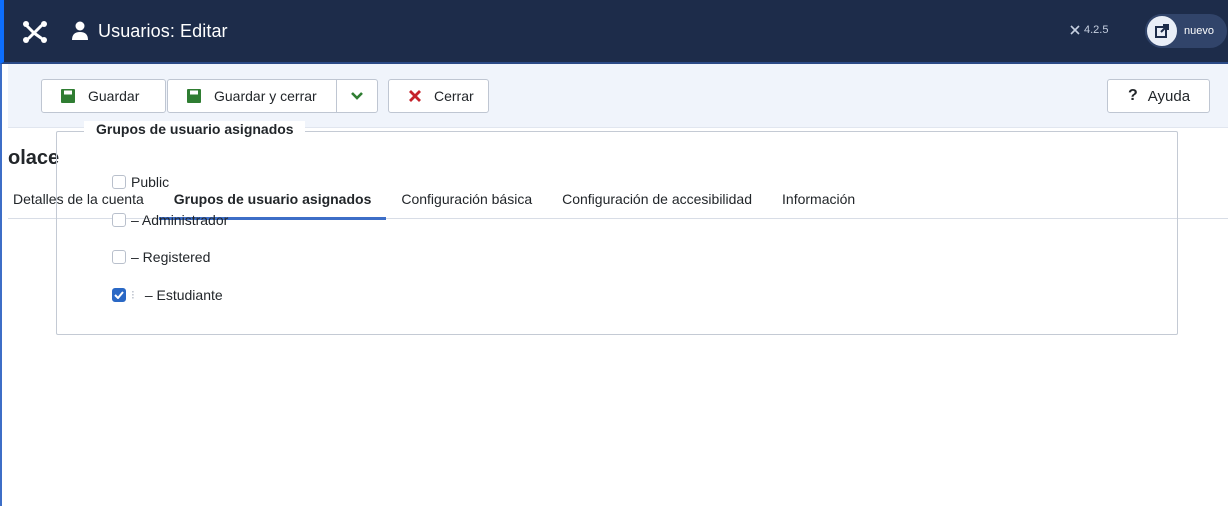 This screenshot has height=506, width=1228. I want to click on top-header: Usuarios: Editar 4.2.5 nuevo, so click(614, 32).